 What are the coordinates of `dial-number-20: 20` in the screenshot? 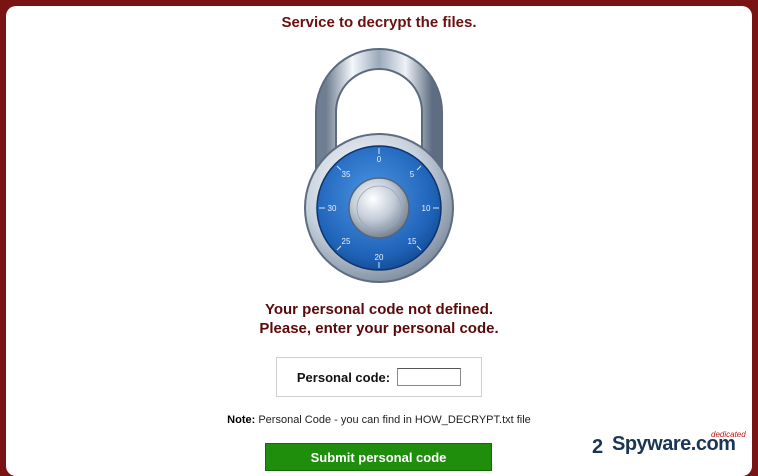 It's located at (379, 257).